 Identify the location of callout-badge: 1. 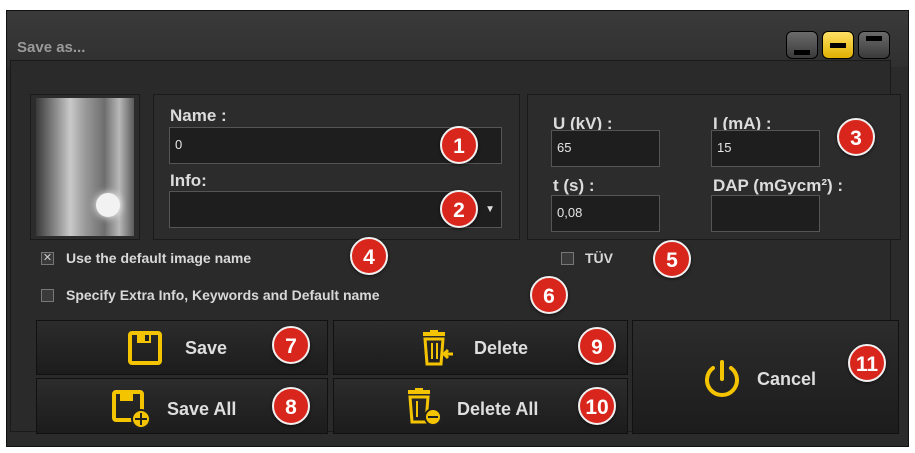
(459, 145).